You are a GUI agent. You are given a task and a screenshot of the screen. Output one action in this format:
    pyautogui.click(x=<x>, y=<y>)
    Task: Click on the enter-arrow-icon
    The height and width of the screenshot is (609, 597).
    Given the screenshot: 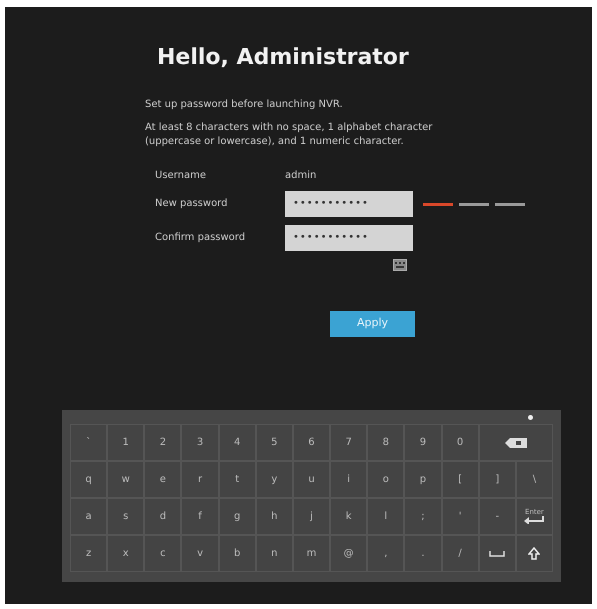 What is the action you would take?
    pyautogui.click(x=534, y=520)
    